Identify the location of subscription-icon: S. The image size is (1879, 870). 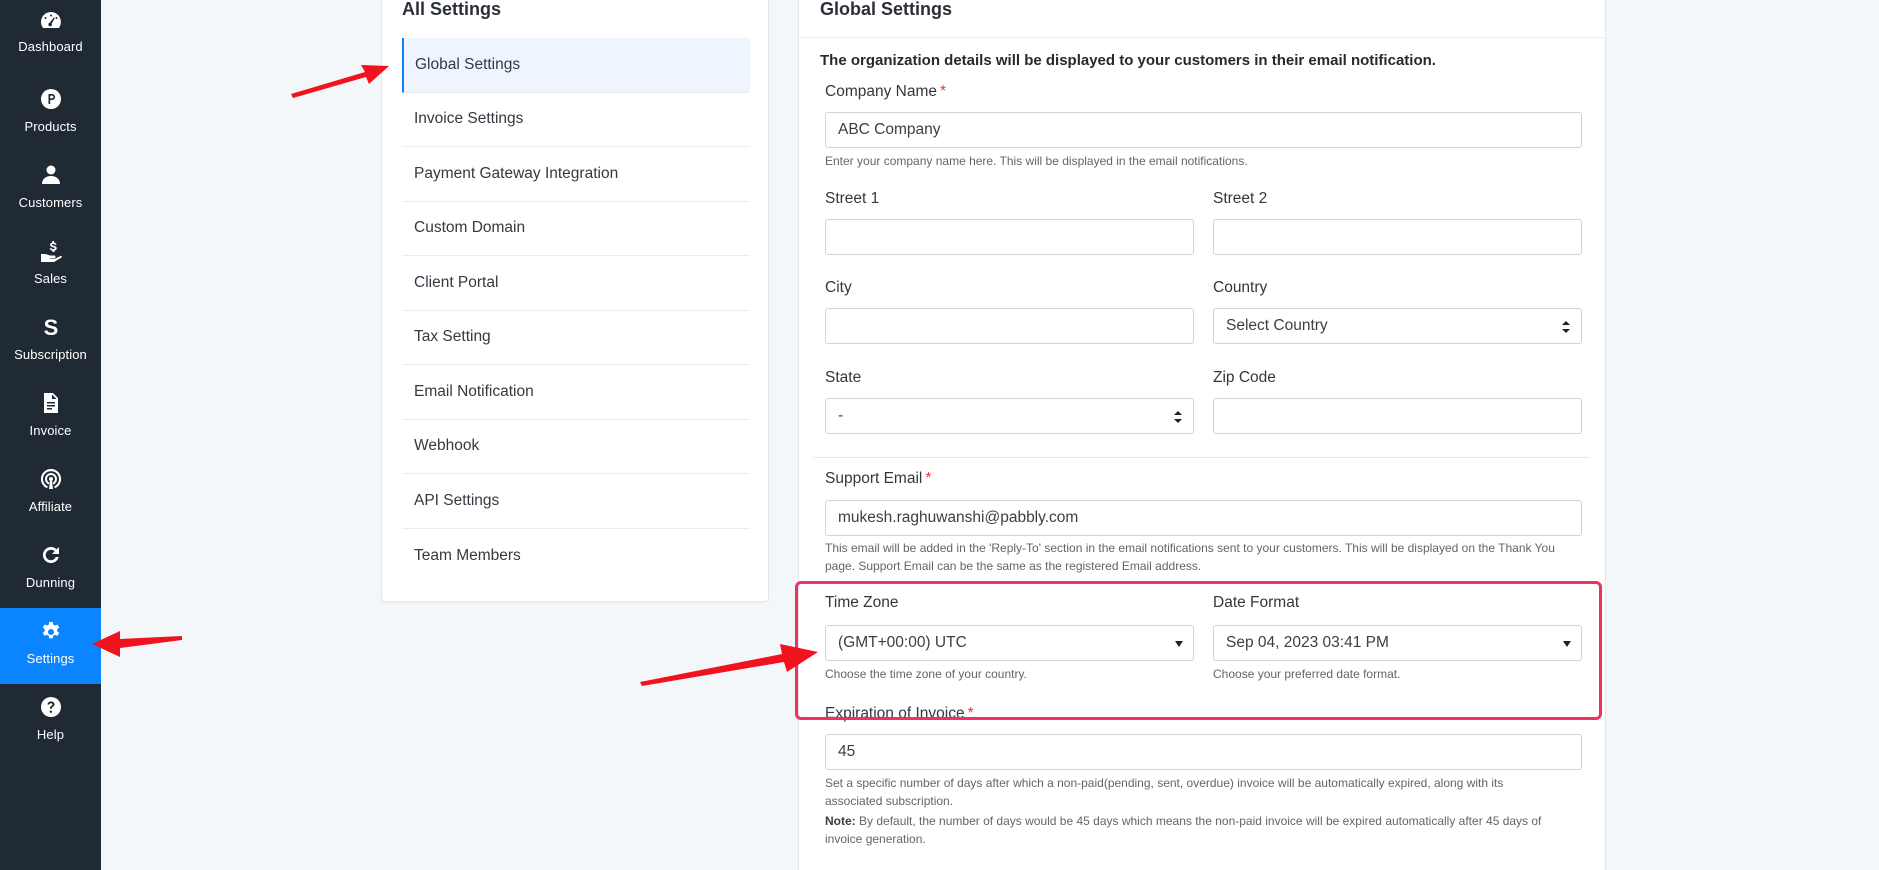
(51, 327).